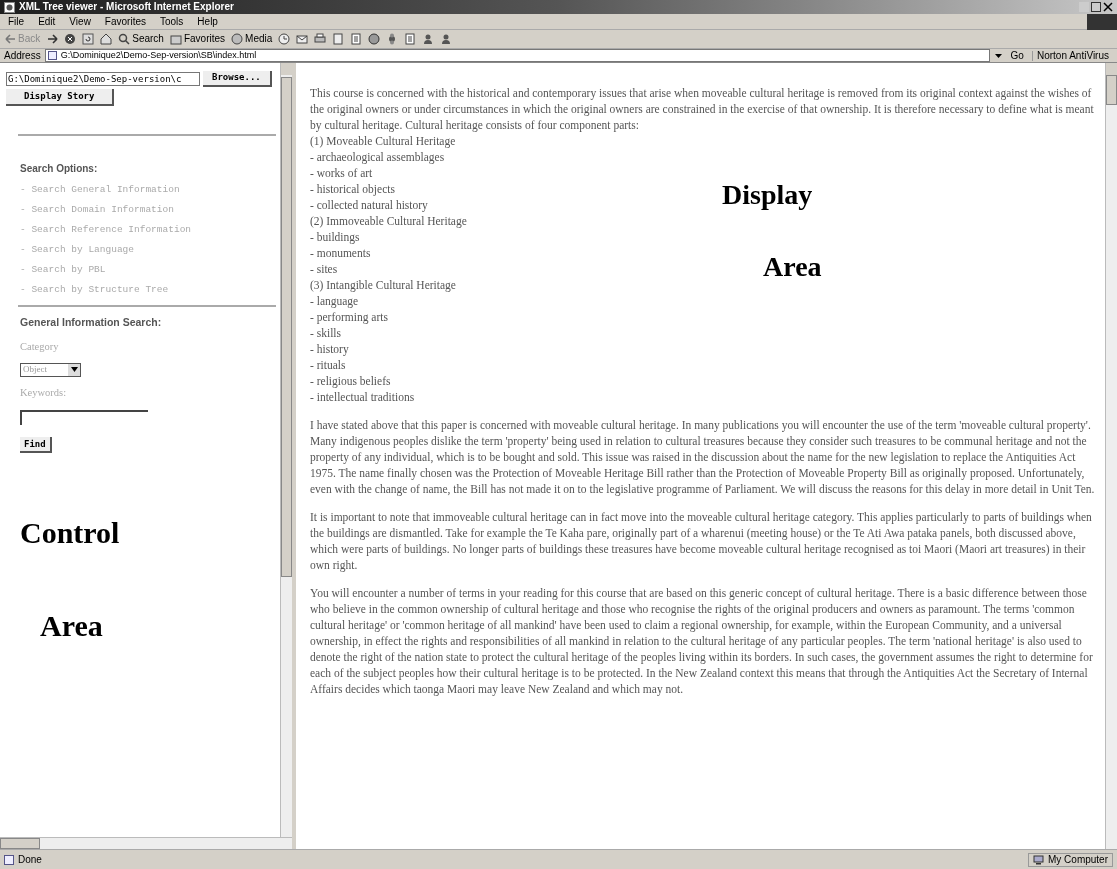 Image resolution: width=1117 pixels, height=869 pixels. Describe the element at coordinates (362, 397) in the screenshot. I see `list-item: - intellectual traditions` at that location.